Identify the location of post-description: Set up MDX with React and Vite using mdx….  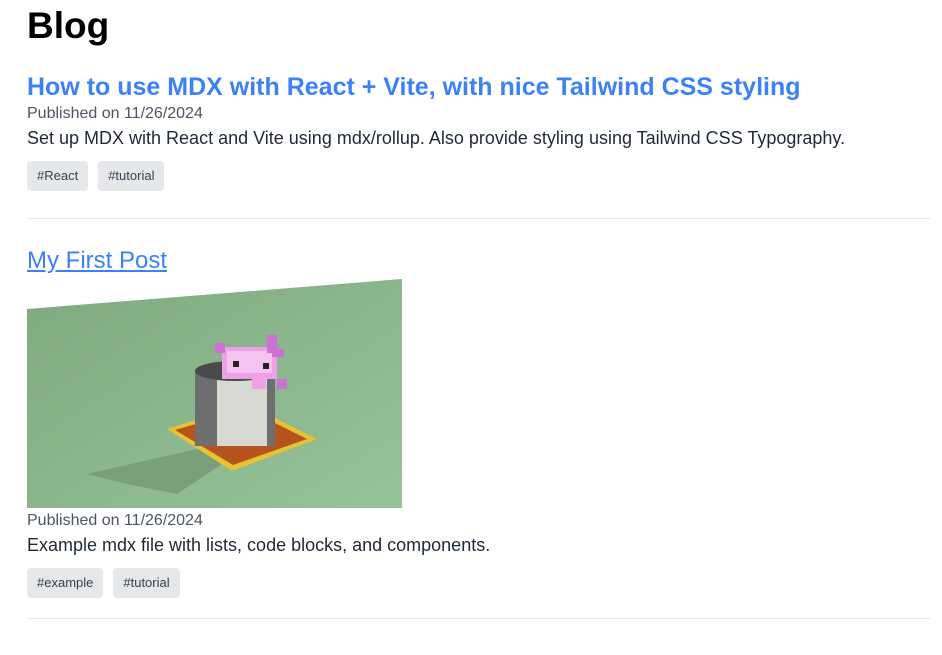
(436, 138).